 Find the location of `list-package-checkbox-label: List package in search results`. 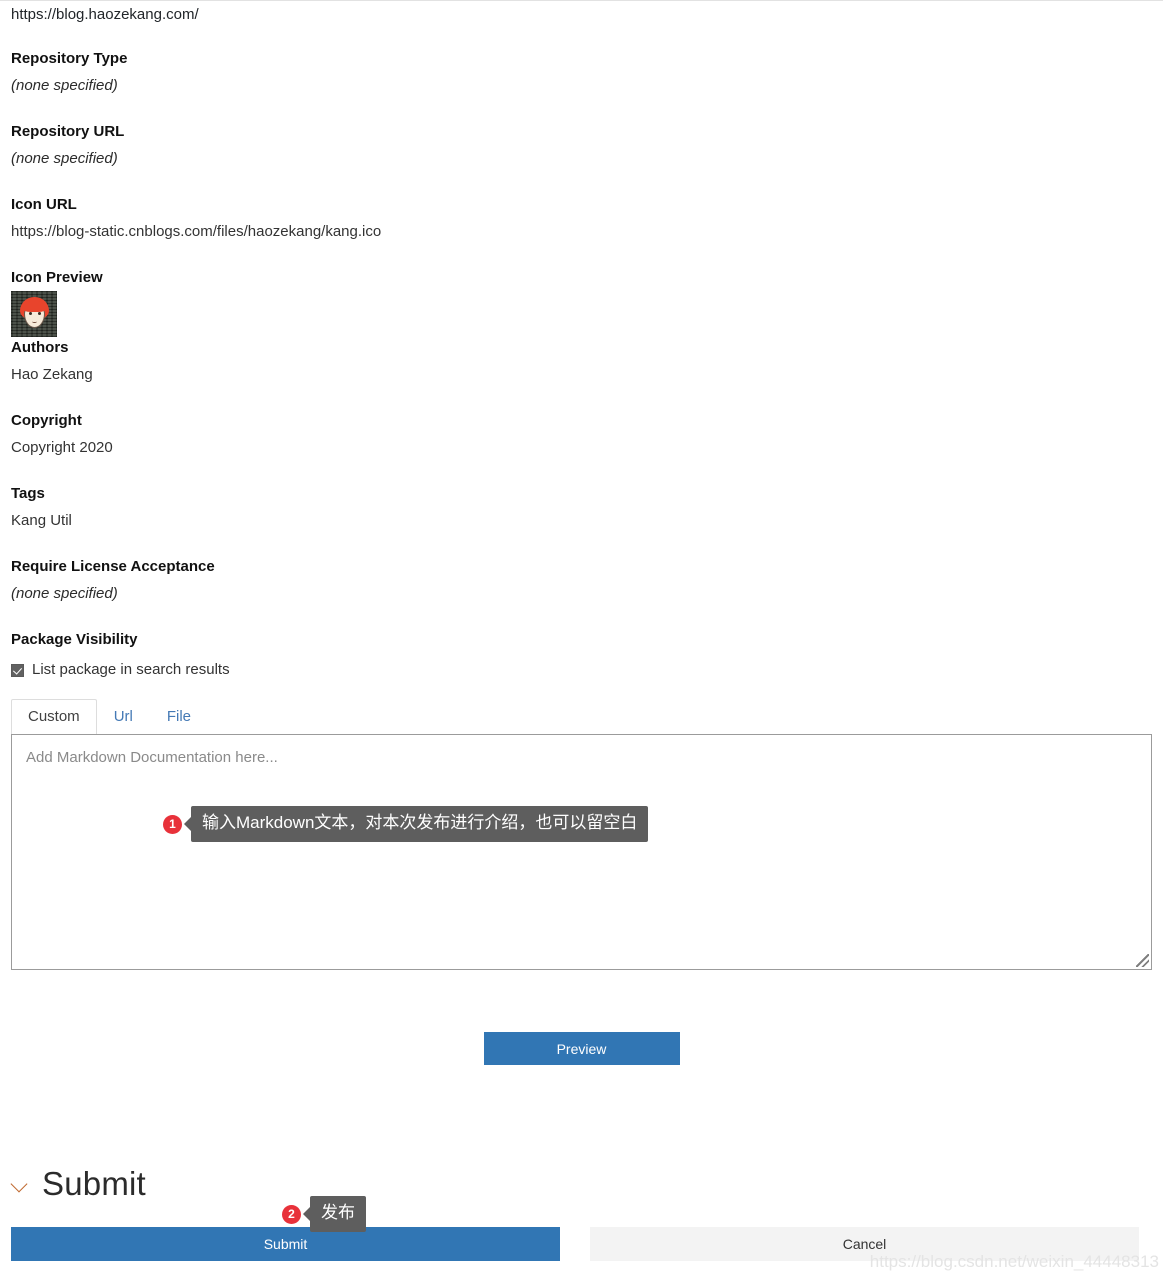

list-package-checkbox-label: List package in search results is located at coordinates (131, 669).